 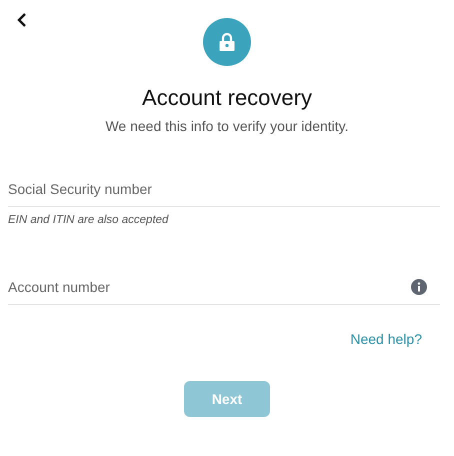 What do you see at coordinates (227, 42) in the screenshot?
I see `lock-icon` at bounding box center [227, 42].